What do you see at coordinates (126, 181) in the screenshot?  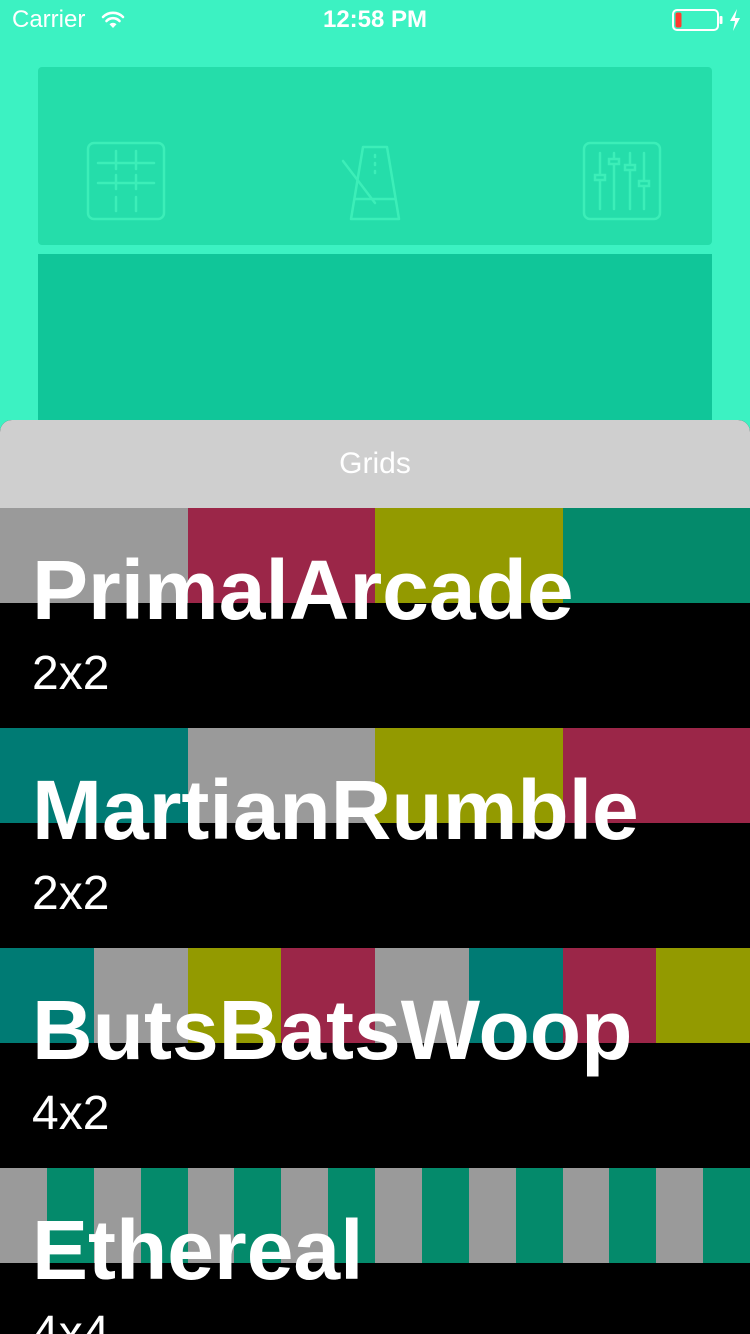 I see `grid-tool-icon` at bounding box center [126, 181].